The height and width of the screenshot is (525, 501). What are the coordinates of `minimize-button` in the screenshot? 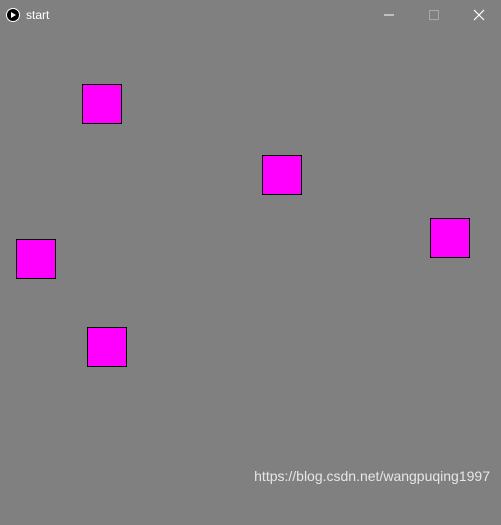 It's located at (388, 15).